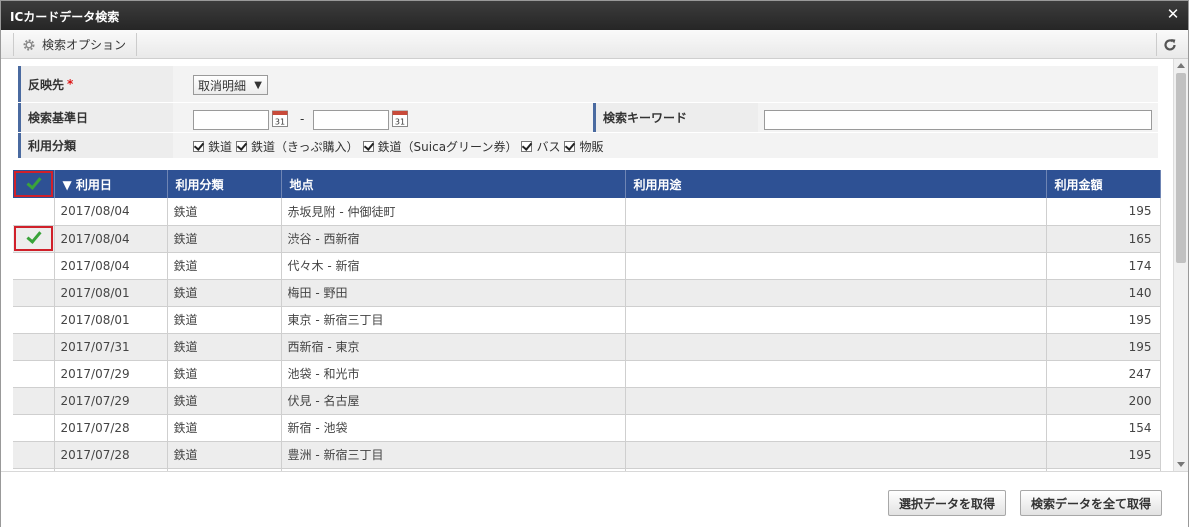 The width and height of the screenshot is (1189, 527). Describe the element at coordinates (439, 146) in the screenshot. I see `usage-type-checkbox-green: 鉄道（Suicaグリーン券）` at that location.